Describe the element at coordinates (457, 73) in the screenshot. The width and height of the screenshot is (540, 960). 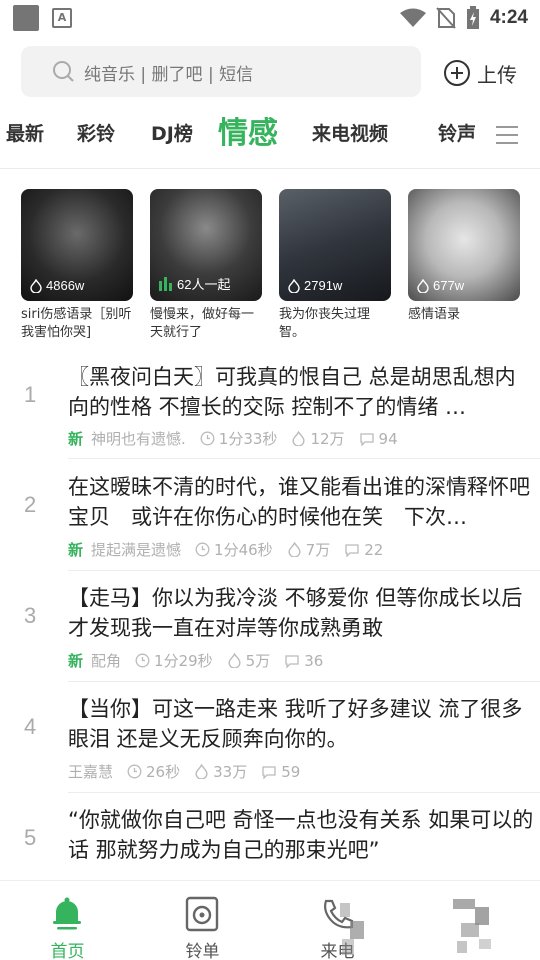
I see `plus-circle-icon` at that location.